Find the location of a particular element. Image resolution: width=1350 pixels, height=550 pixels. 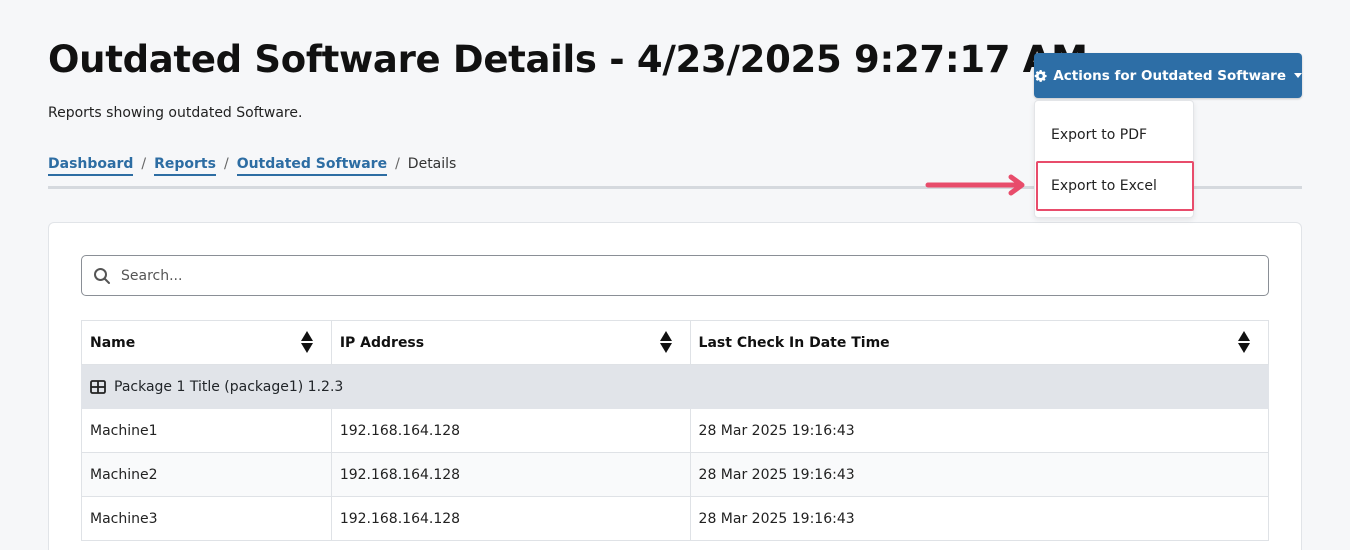

cell-name: Machine3 is located at coordinates (206, 518).